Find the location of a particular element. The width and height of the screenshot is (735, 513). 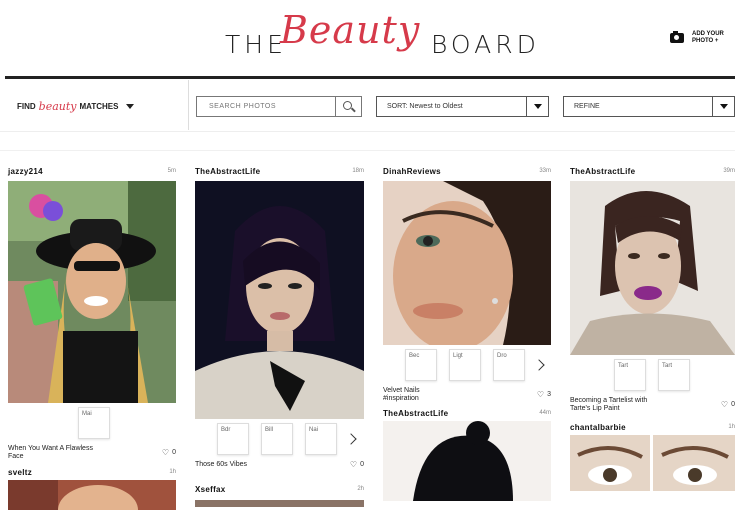

card-username: jazzy214 is located at coordinates (25, 171).